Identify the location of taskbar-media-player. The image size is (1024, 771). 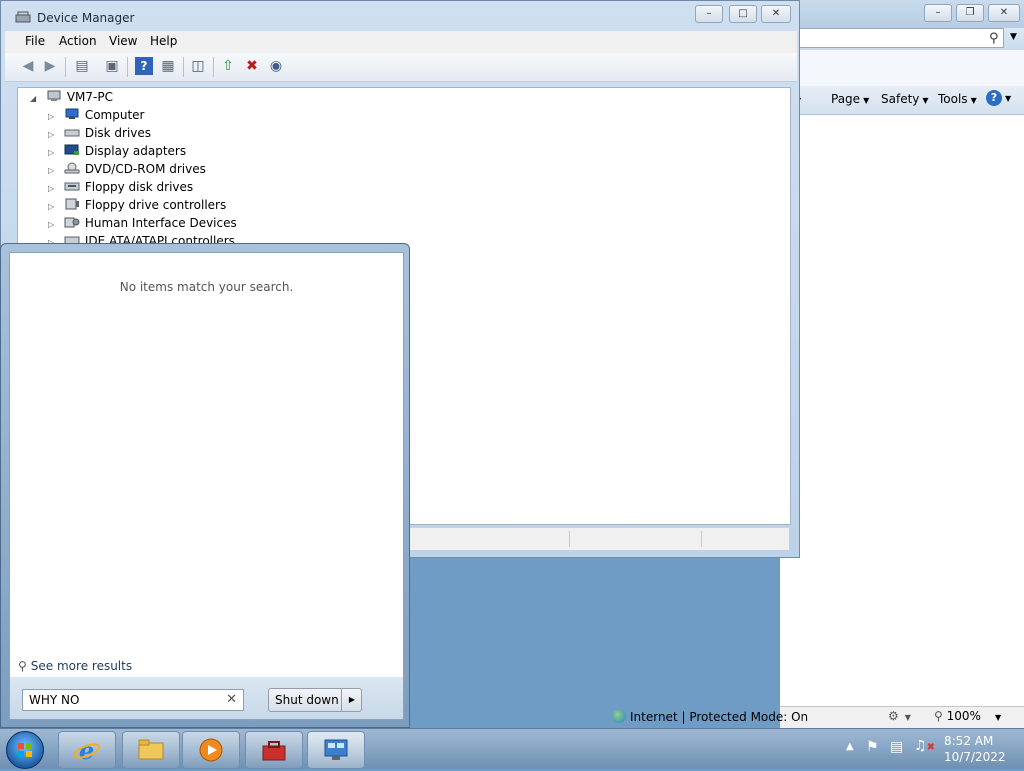
(211, 750).